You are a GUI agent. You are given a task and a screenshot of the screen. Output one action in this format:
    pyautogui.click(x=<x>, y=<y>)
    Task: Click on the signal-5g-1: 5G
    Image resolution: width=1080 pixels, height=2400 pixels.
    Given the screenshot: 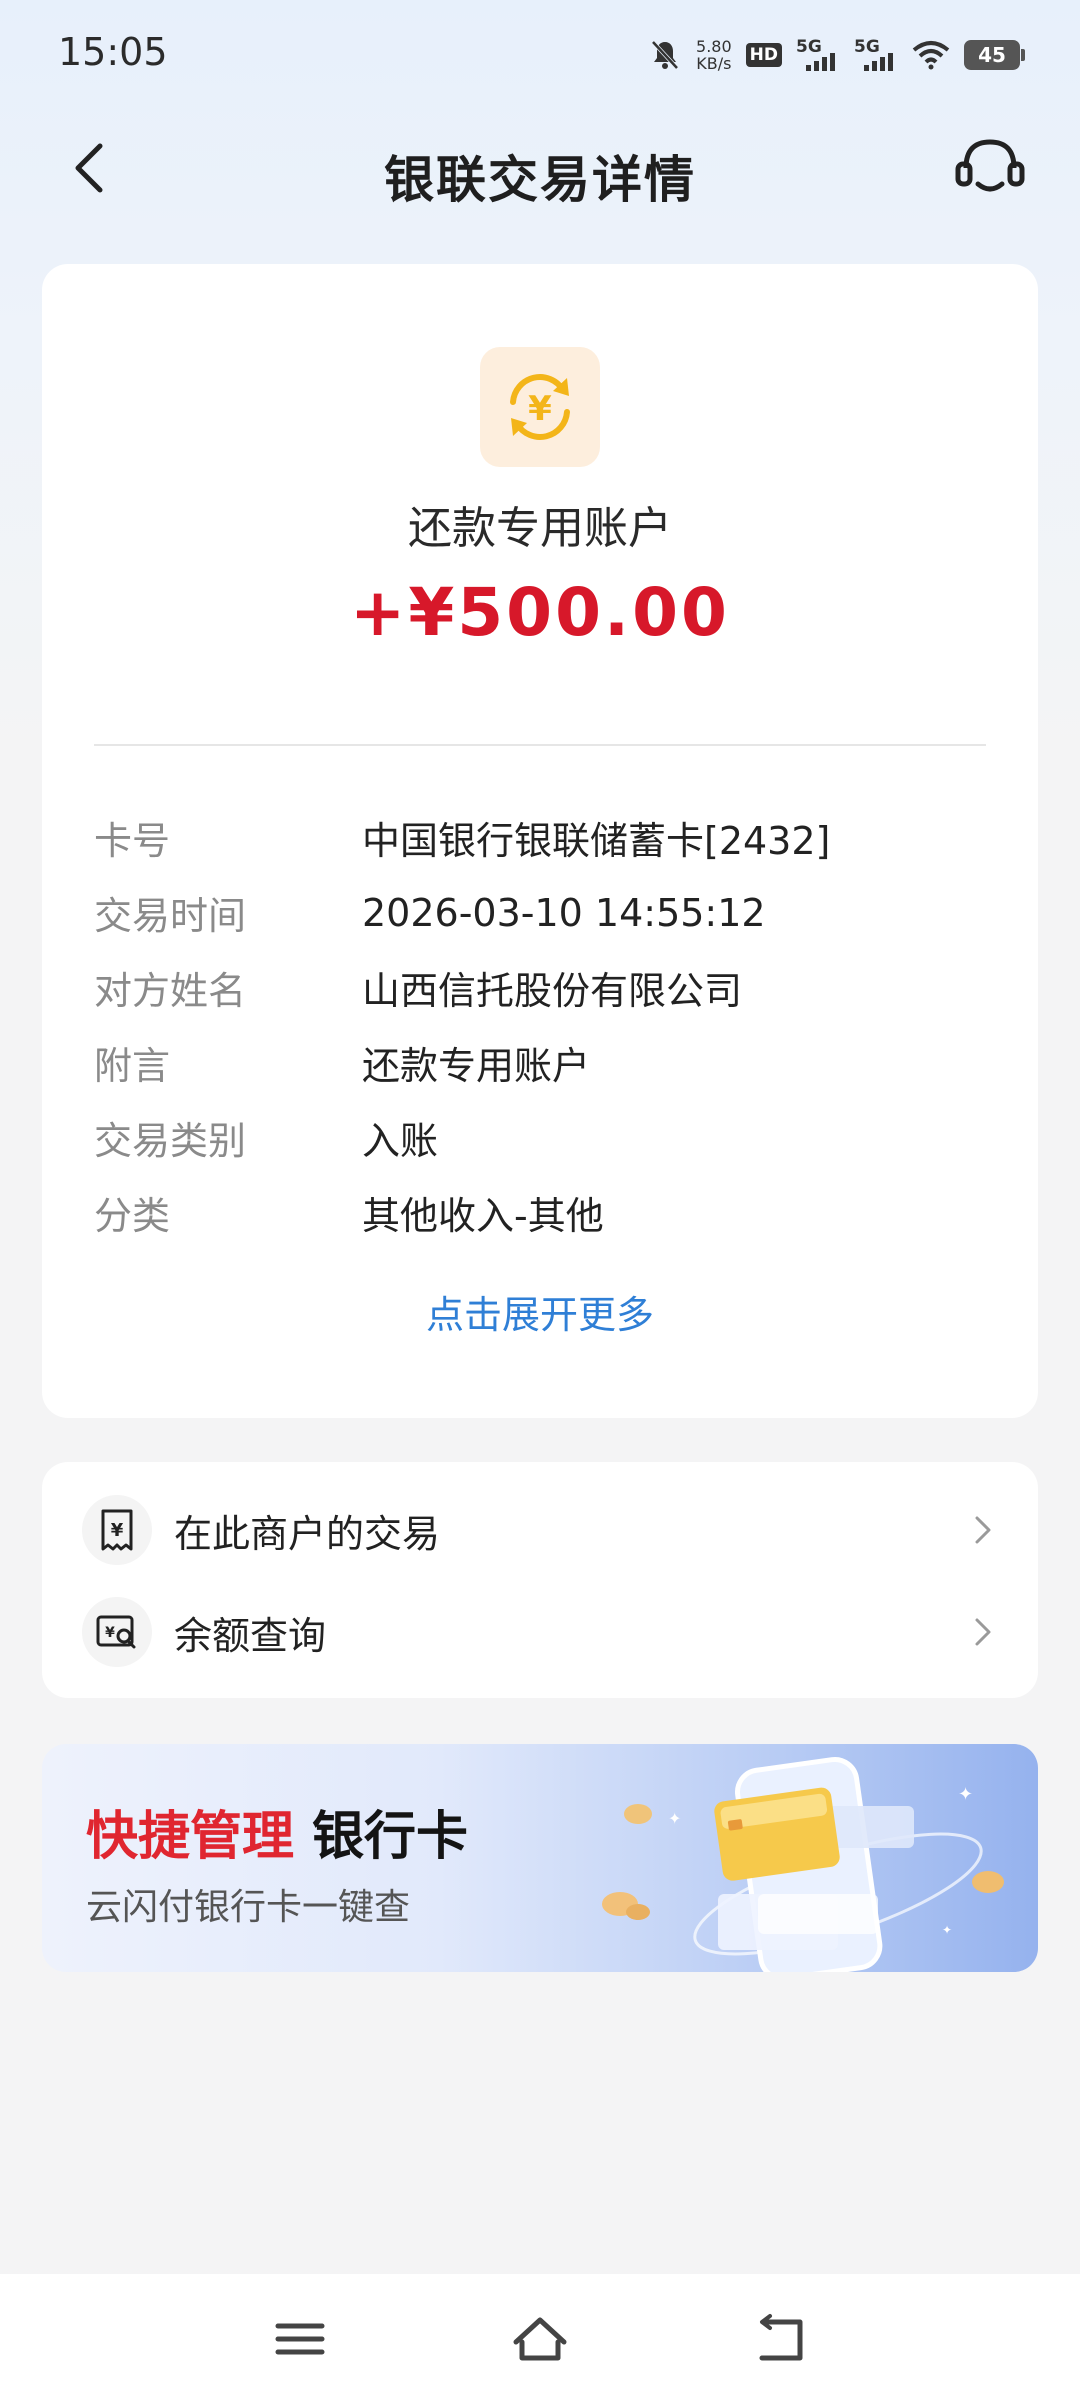 What is the action you would take?
    pyautogui.click(x=818, y=55)
    